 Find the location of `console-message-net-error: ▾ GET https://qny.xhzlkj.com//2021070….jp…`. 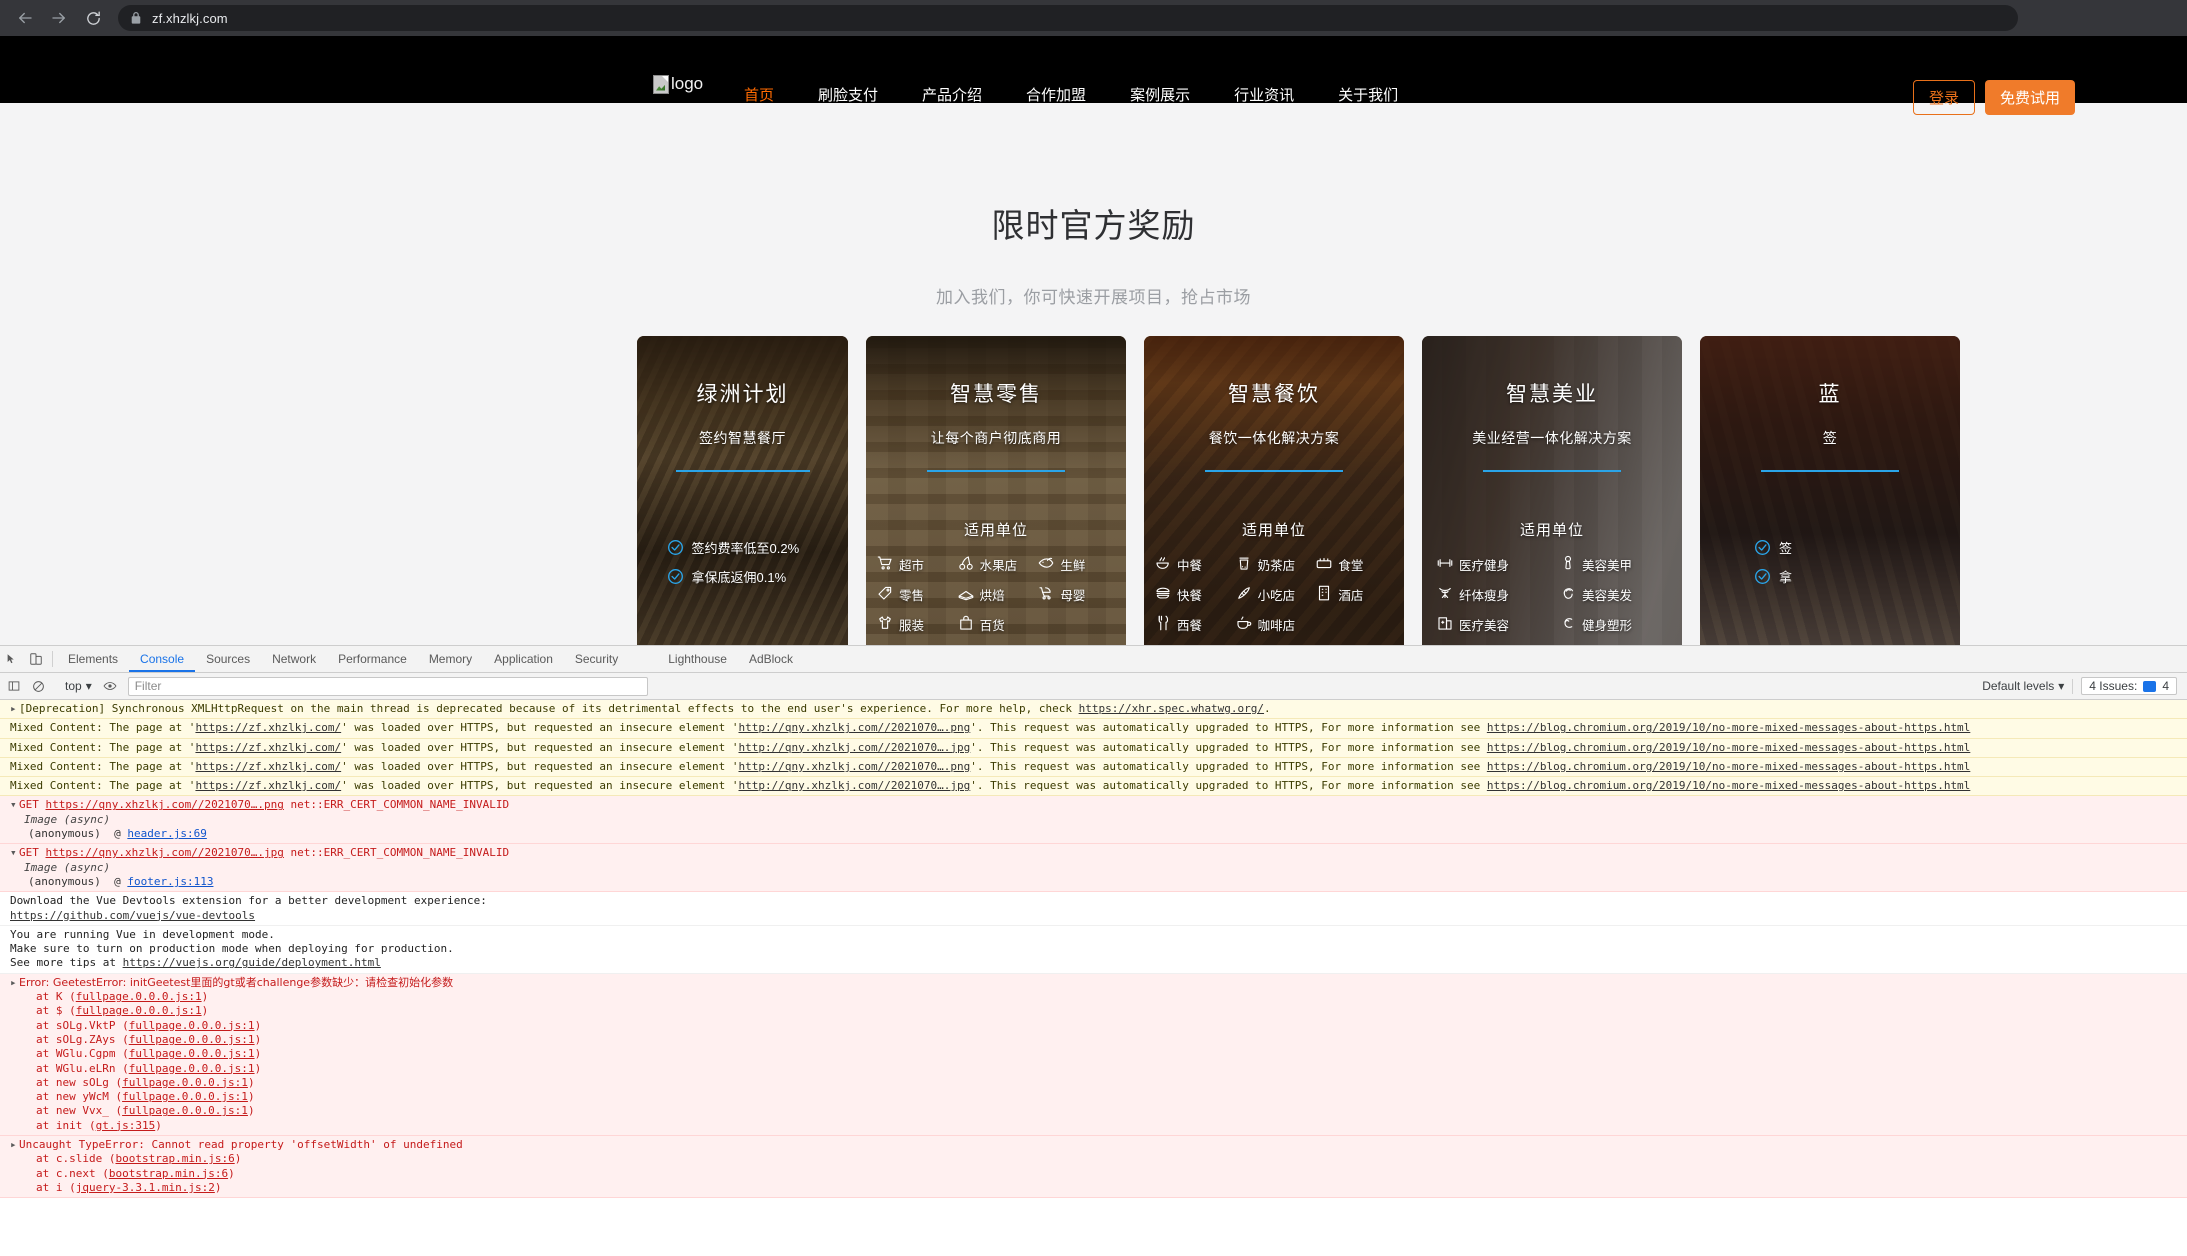

console-message-net-error: ▾ GET https://qny.xhzlkj.com//2021070….jp… is located at coordinates (1093, 868).